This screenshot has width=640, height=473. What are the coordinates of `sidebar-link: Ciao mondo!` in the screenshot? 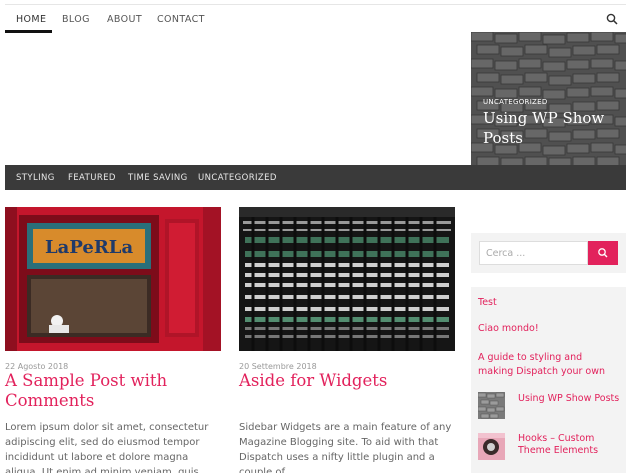 It's located at (508, 329).